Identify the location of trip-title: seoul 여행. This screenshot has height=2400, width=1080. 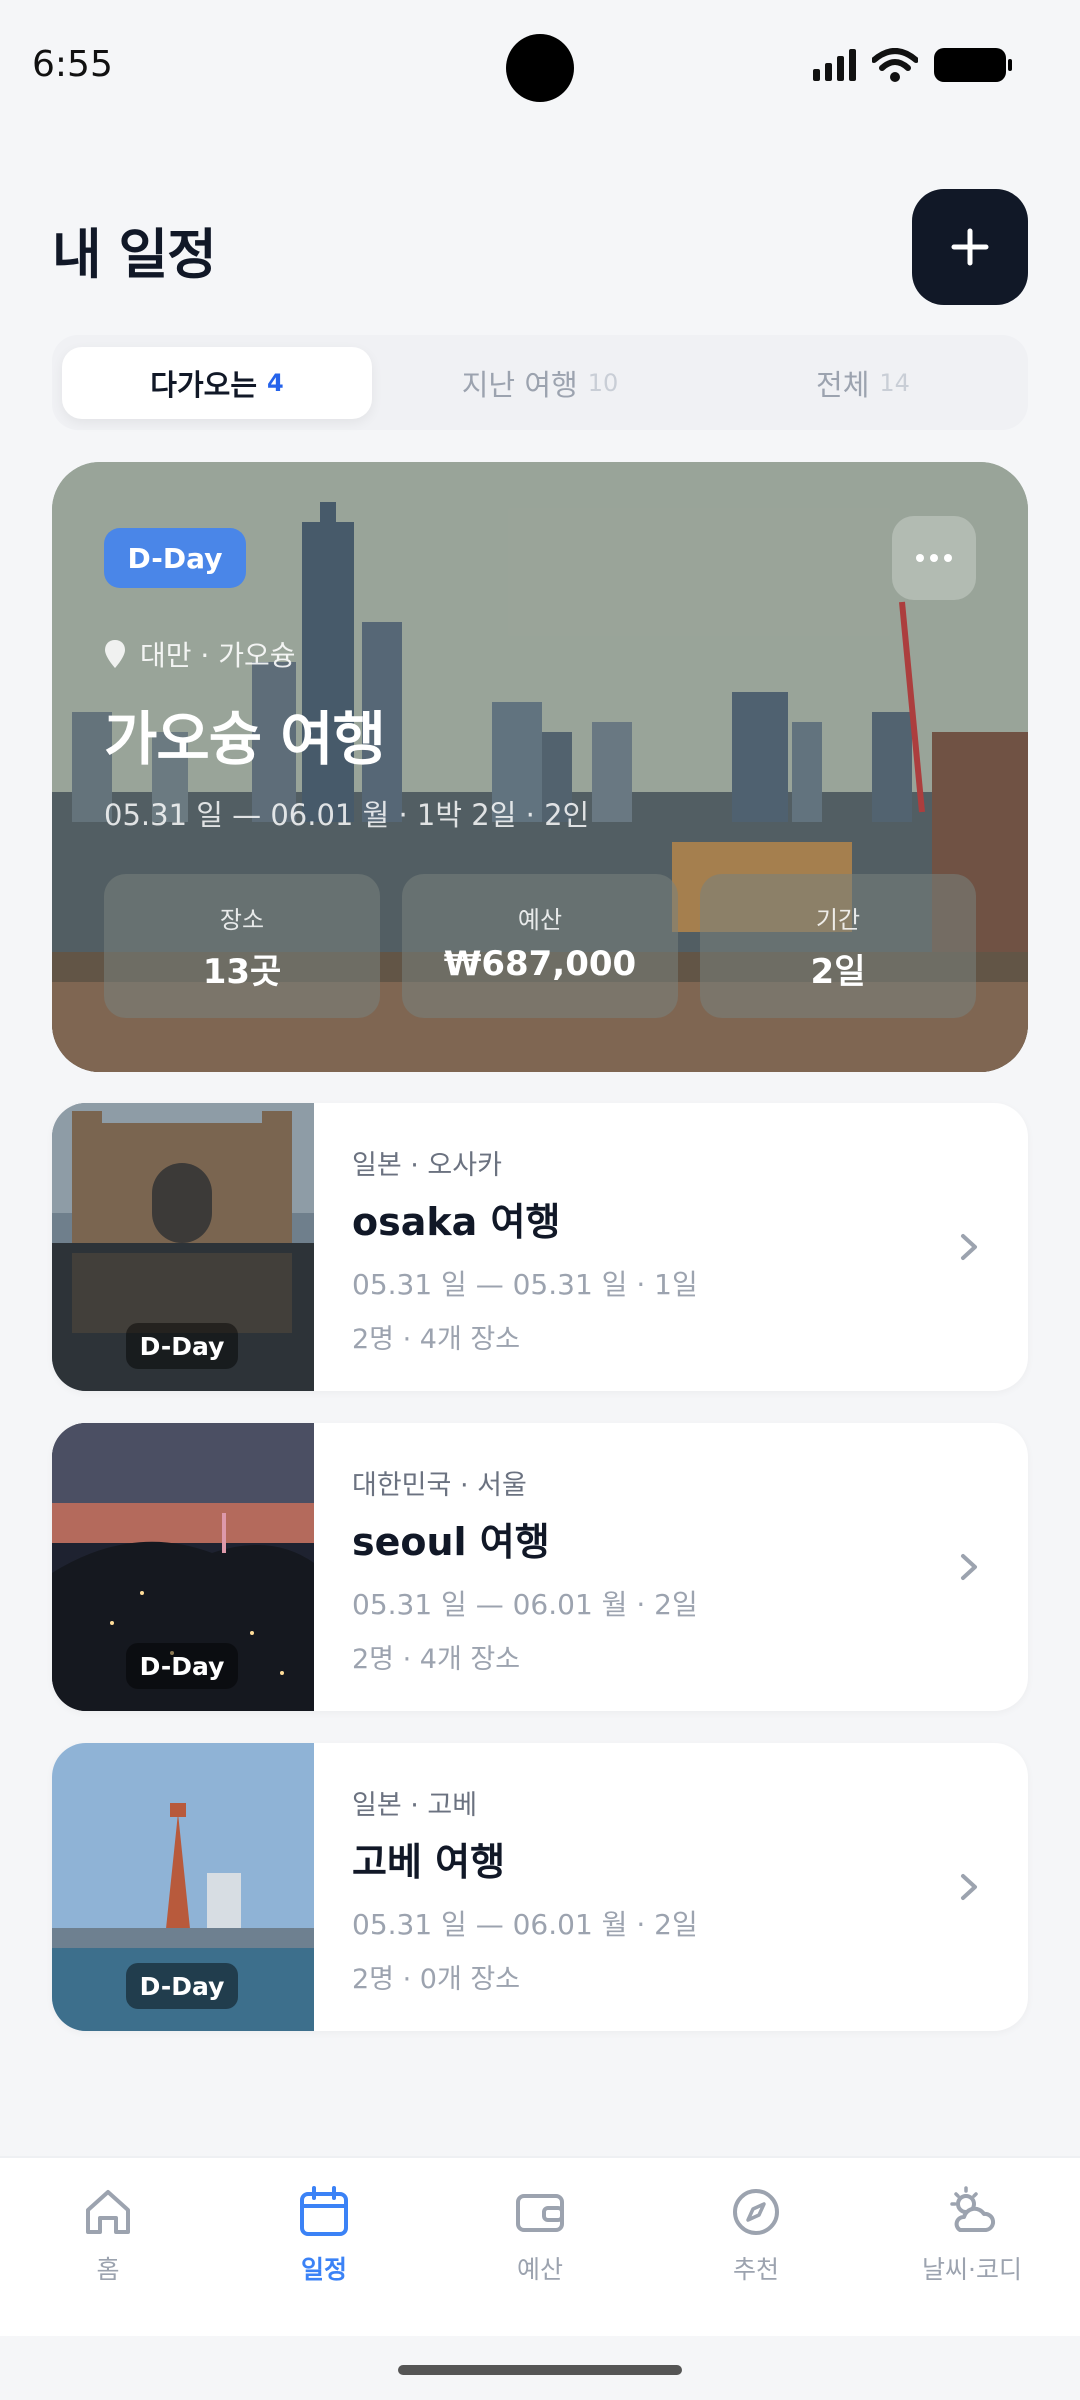
(451, 1542).